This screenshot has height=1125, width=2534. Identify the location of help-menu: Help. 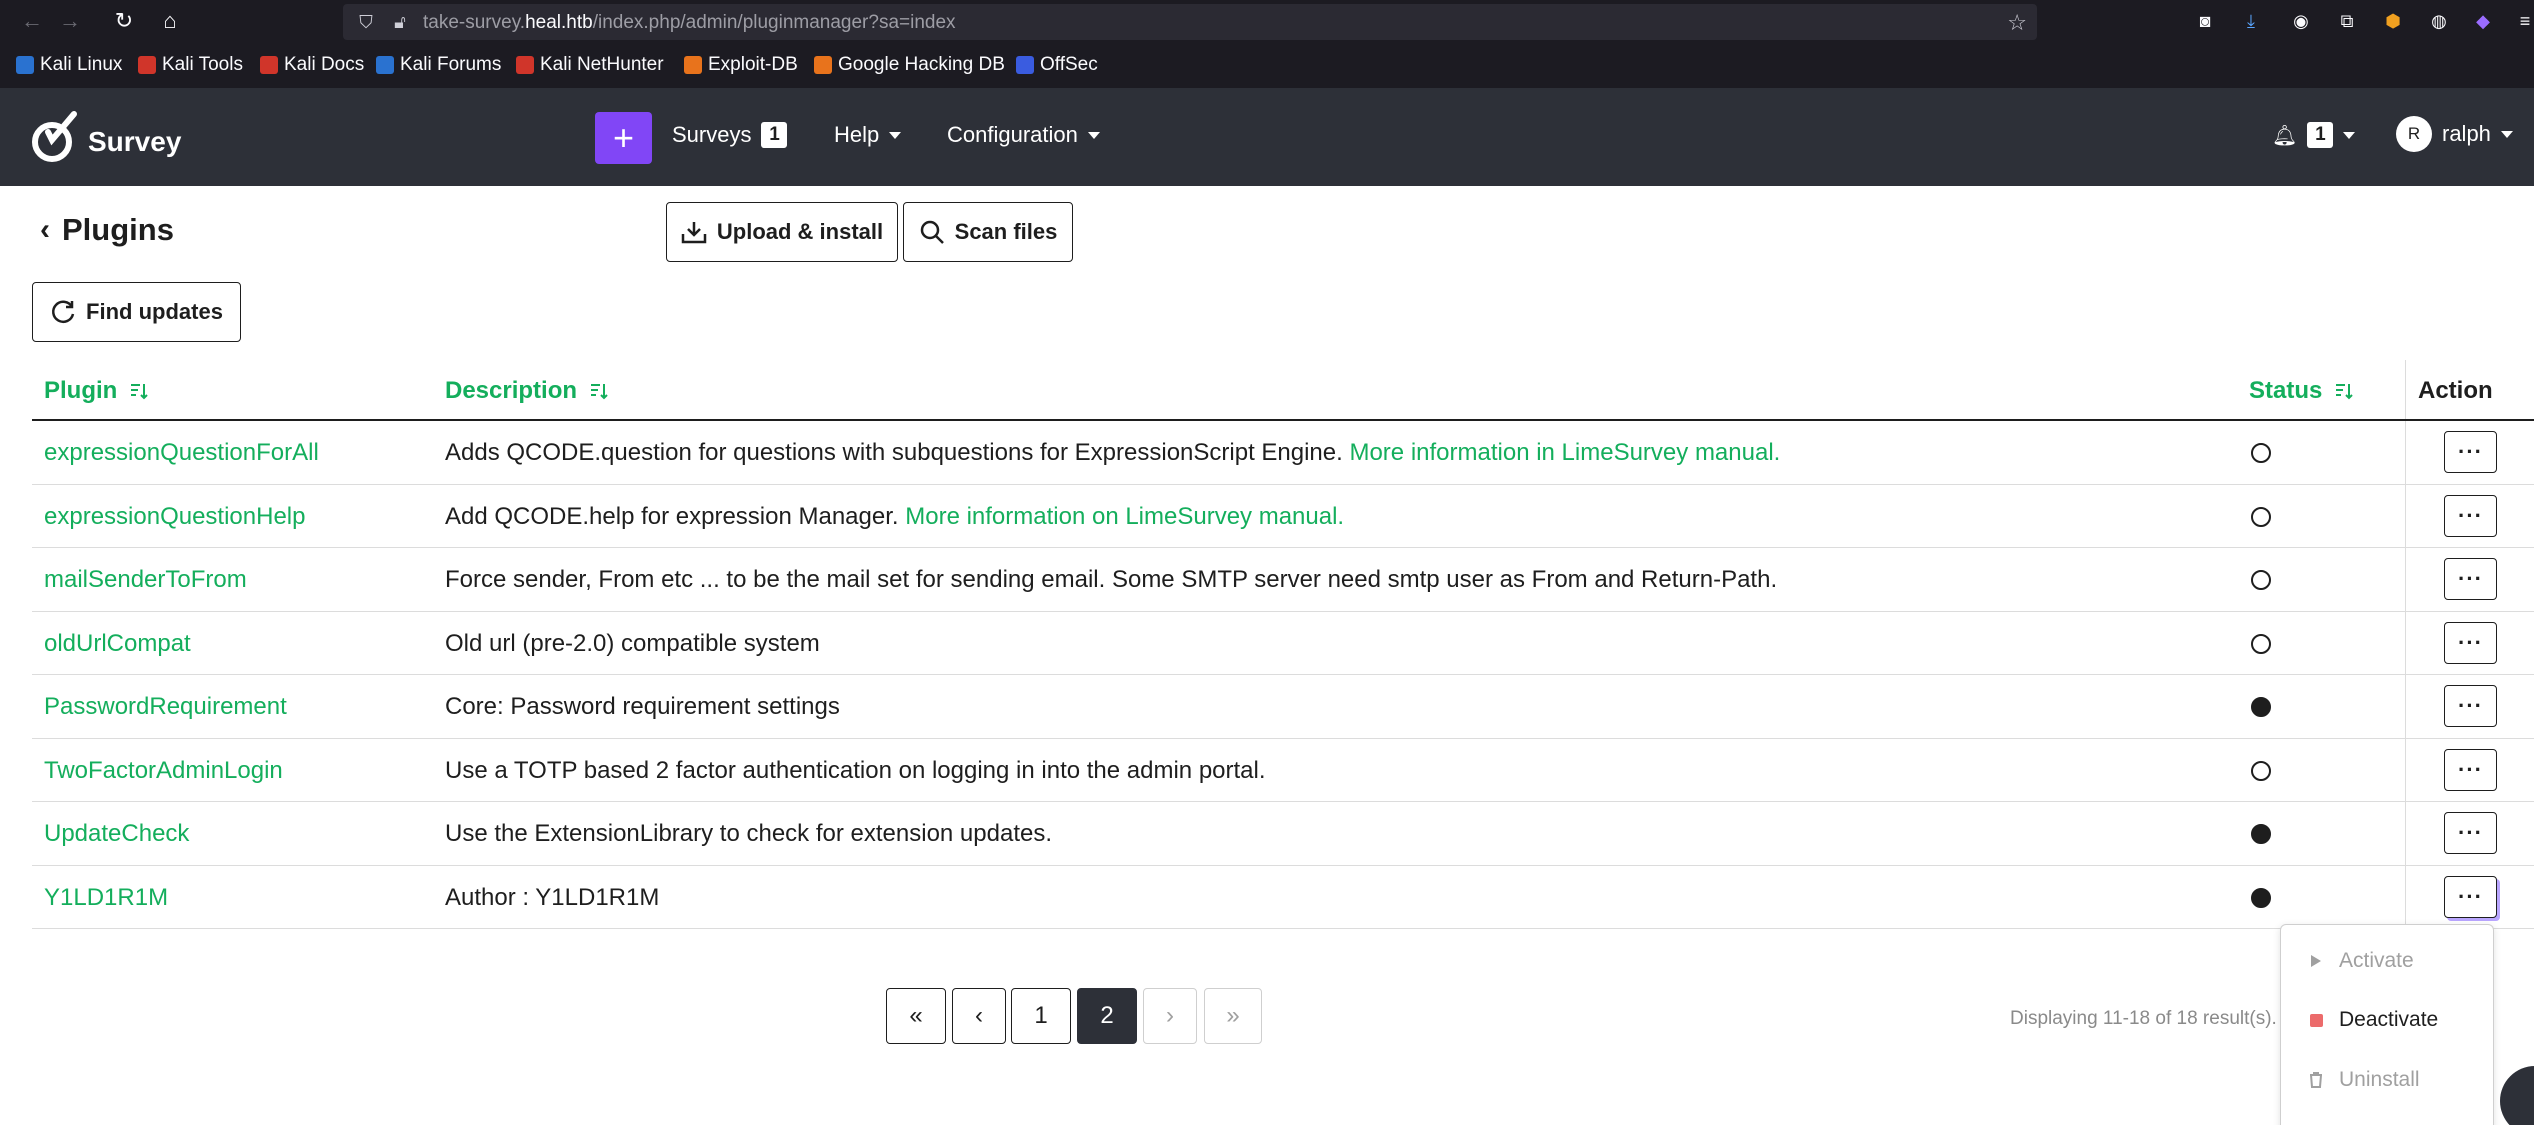
(868, 135).